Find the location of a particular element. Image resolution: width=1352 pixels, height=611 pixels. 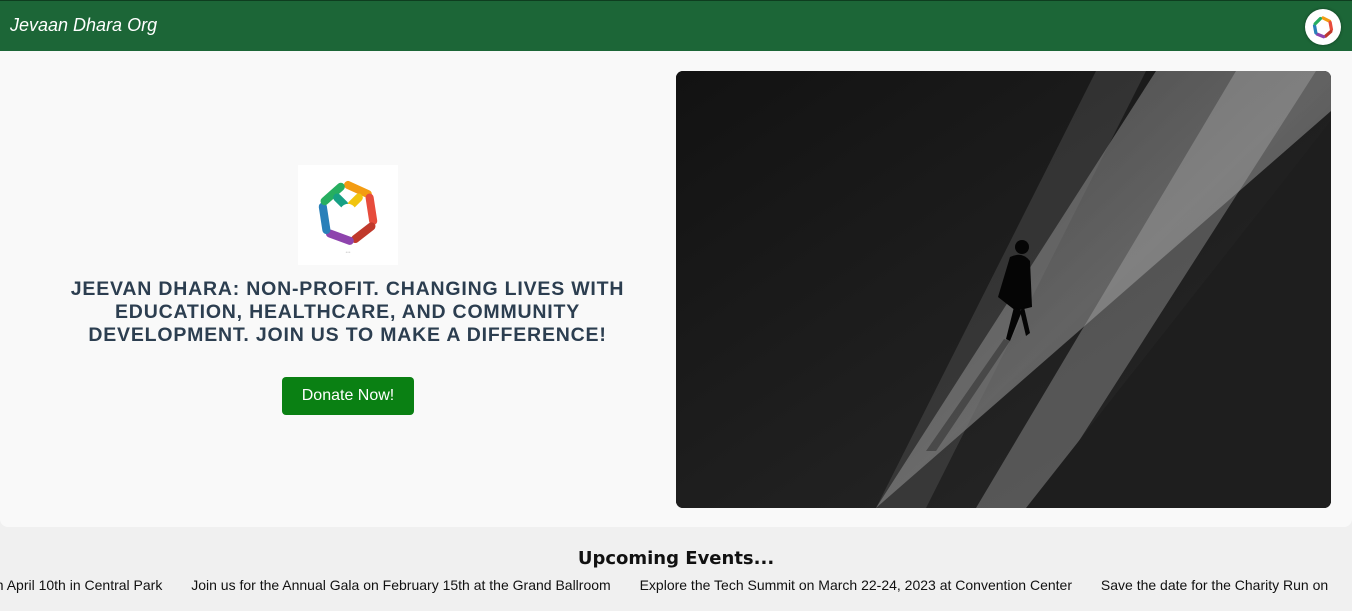

site-title: Jevaan Dhara Org is located at coordinates (83, 25).